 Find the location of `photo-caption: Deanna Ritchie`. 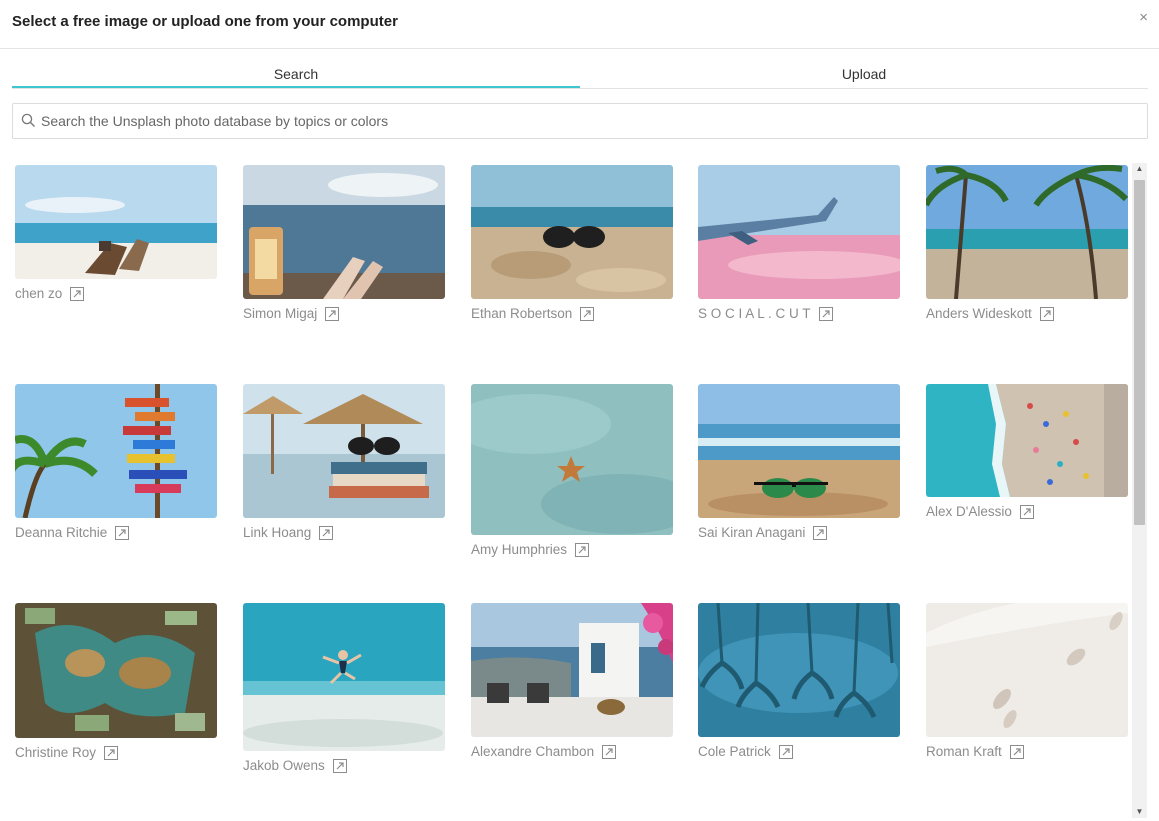

photo-caption: Deanna Ritchie is located at coordinates (116, 532).